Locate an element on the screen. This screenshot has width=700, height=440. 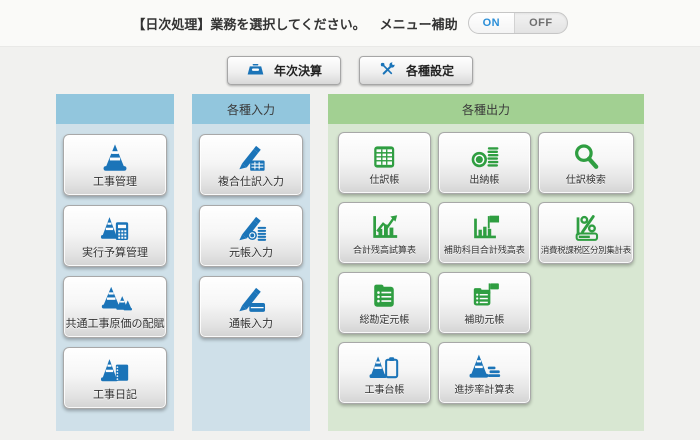
action-label: 年次決算 is located at coordinates (297, 71).